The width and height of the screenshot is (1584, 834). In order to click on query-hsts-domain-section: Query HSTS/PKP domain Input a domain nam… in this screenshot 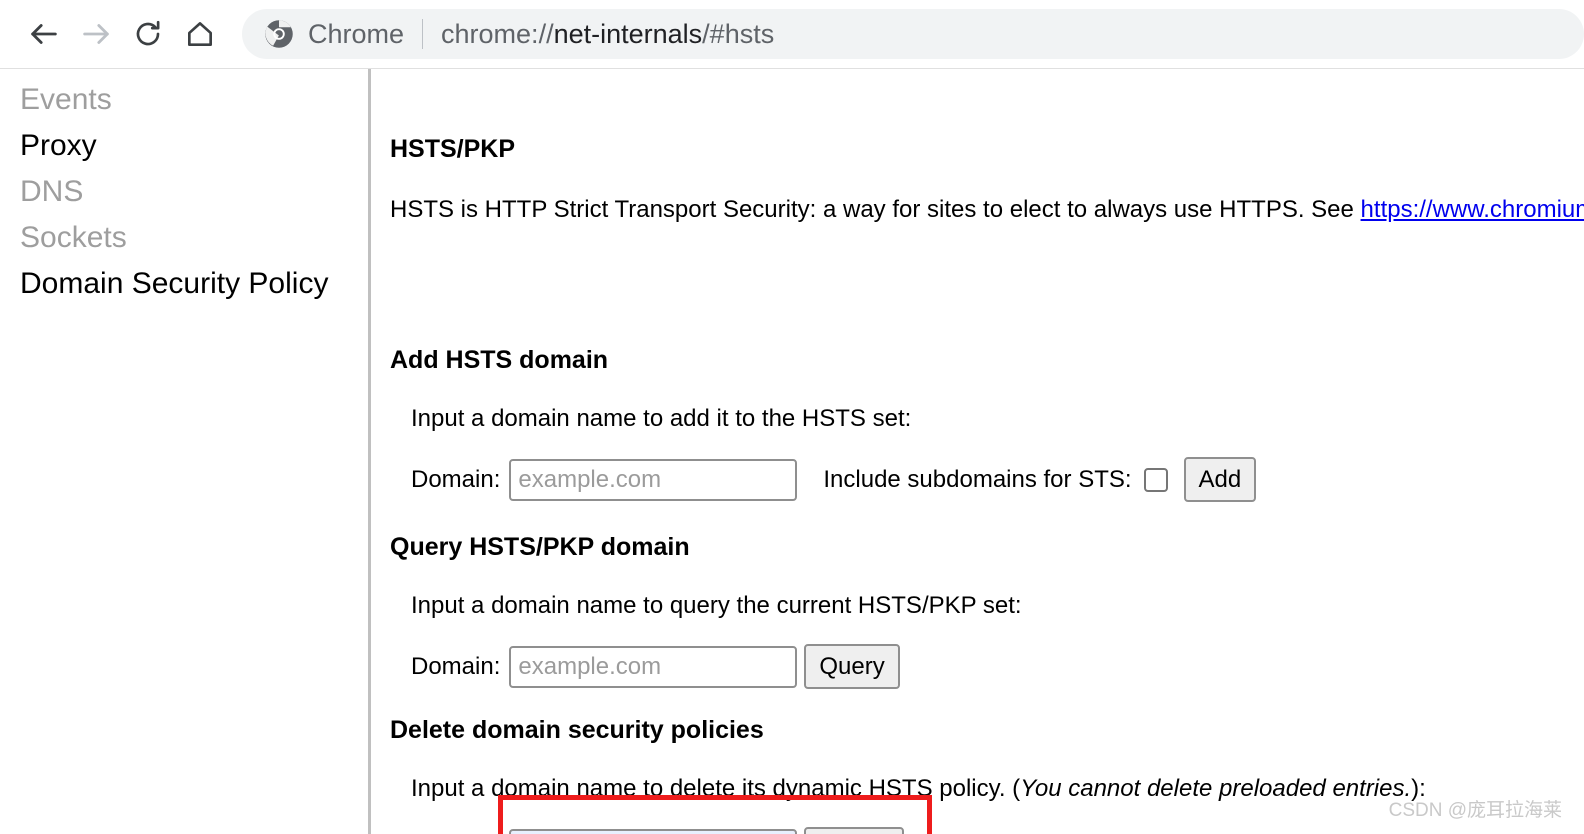, I will do `click(706, 602)`.